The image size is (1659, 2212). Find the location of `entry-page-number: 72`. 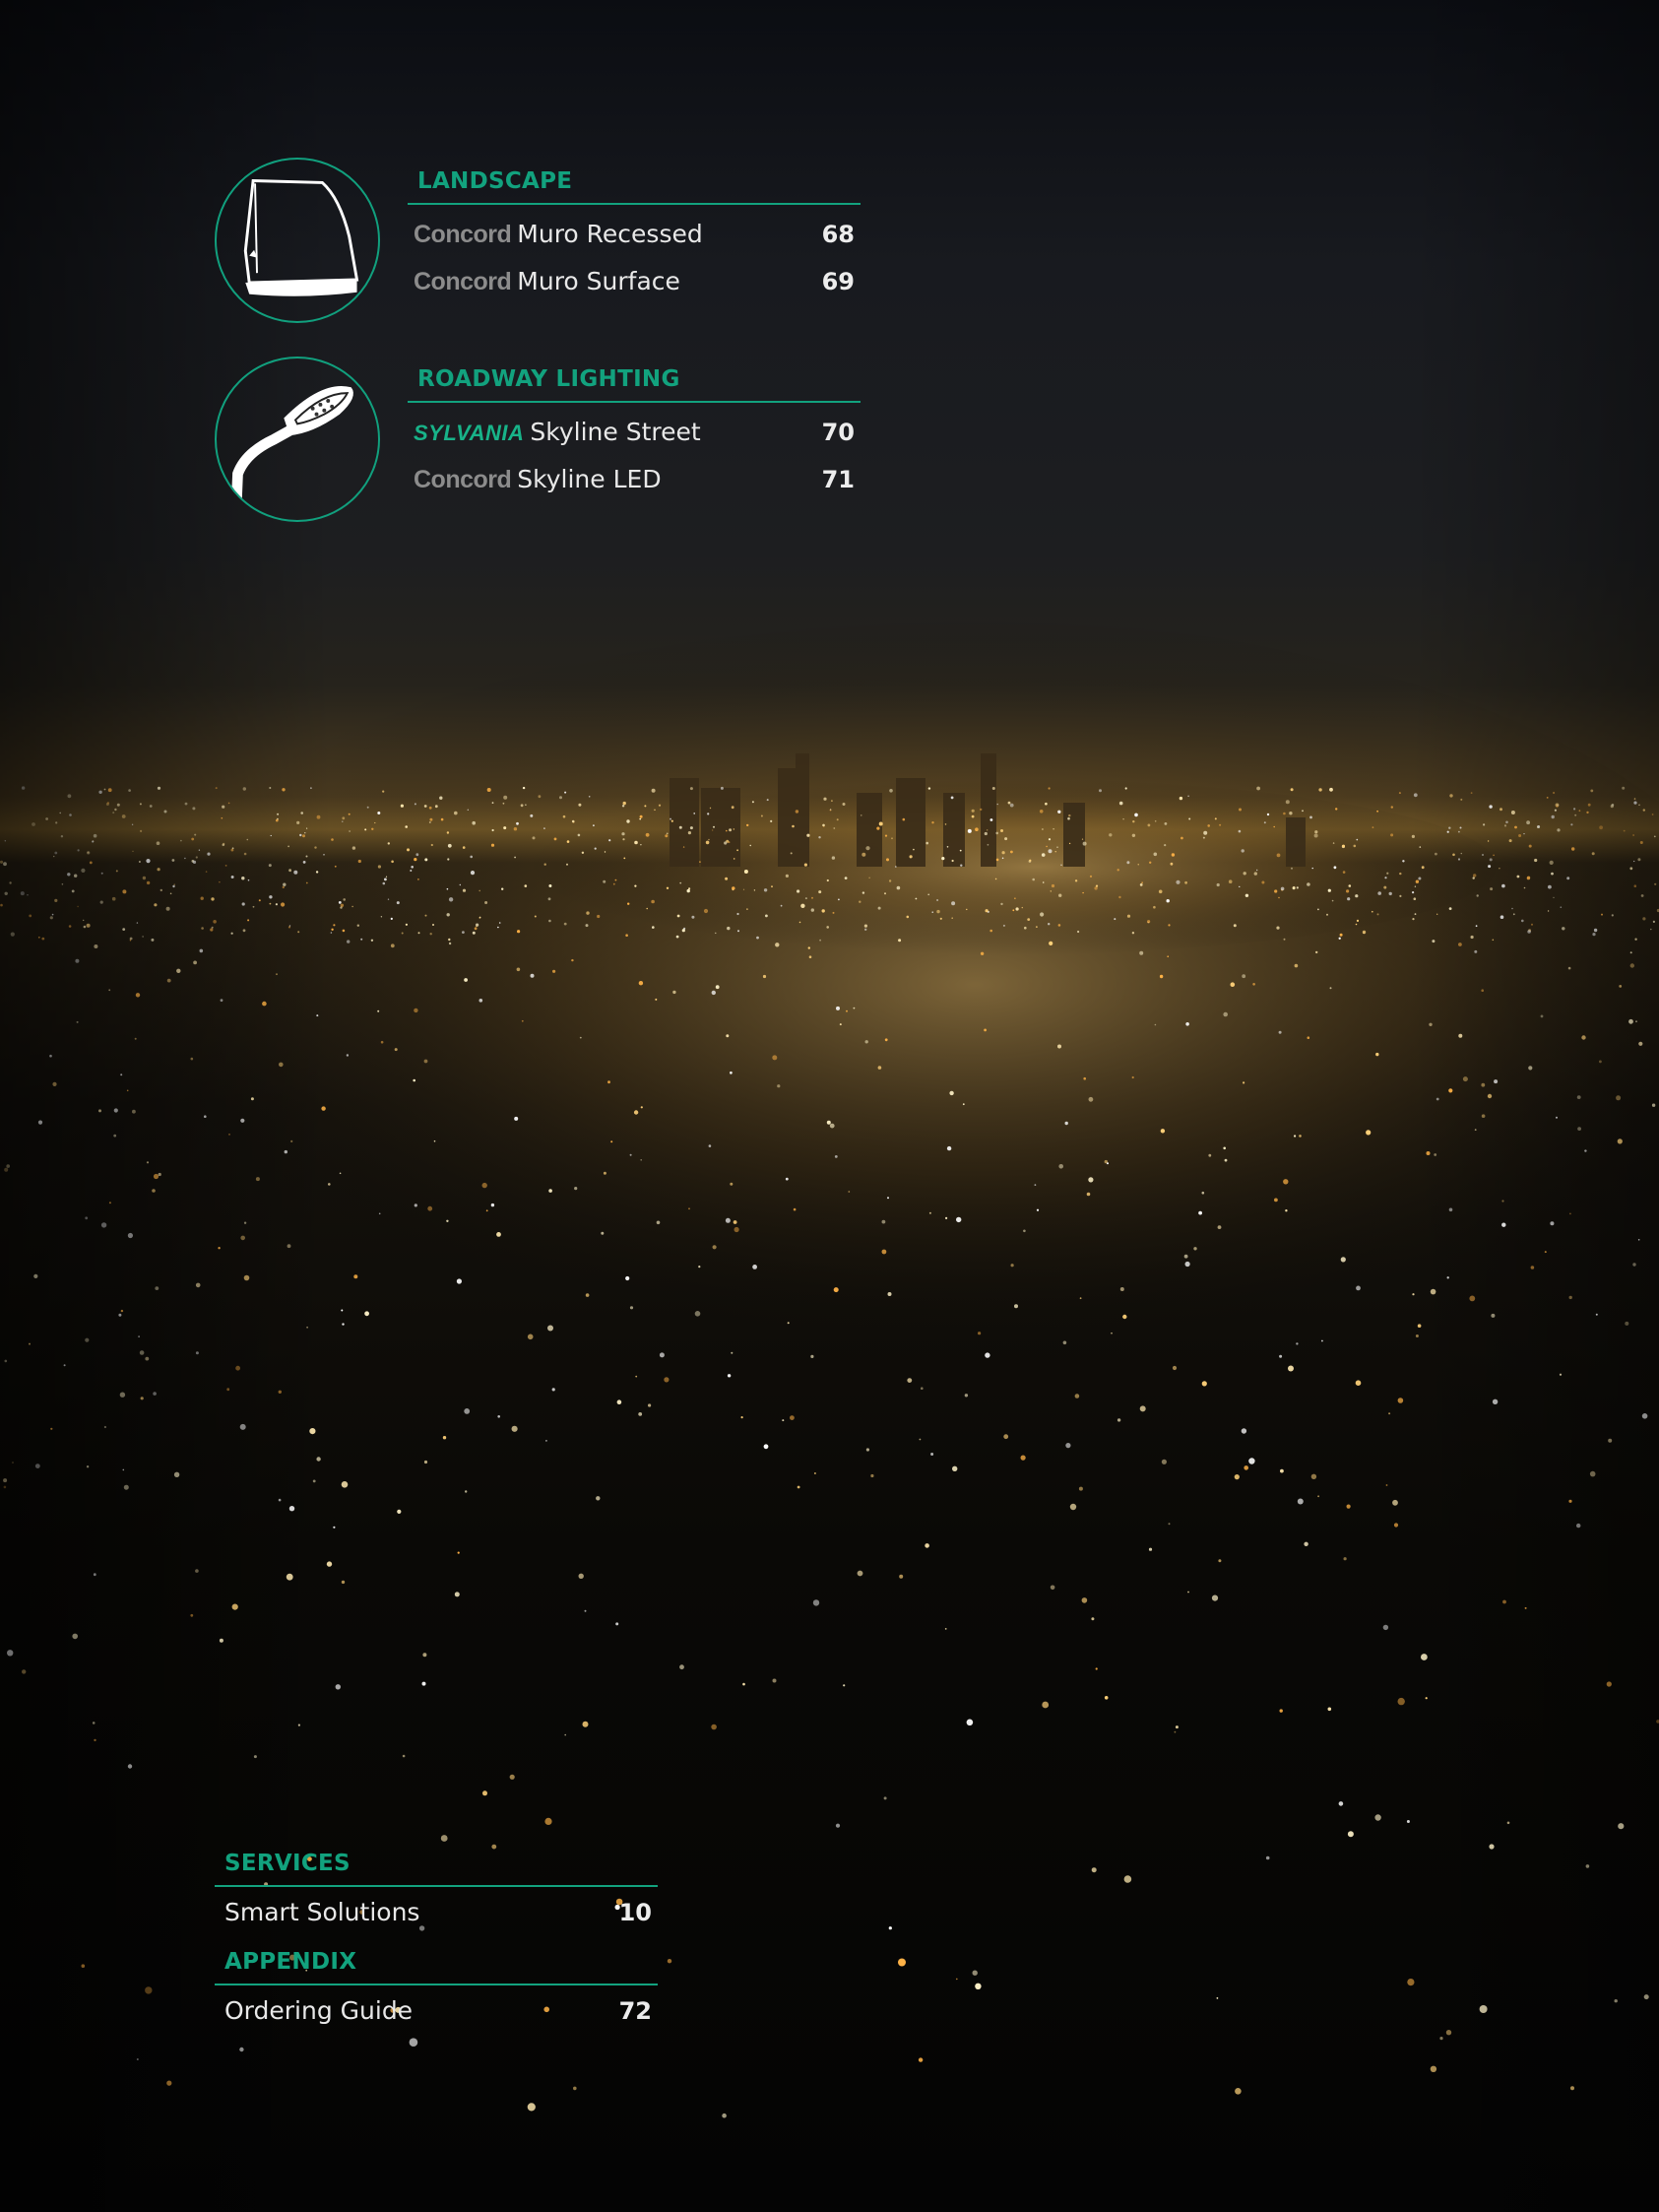

entry-page-number: 72 is located at coordinates (635, 2011).